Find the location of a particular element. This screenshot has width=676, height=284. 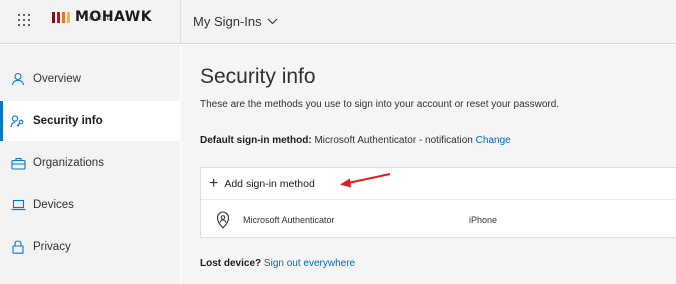

sidebar-item-devices: Devices is located at coordinates (90, 205).